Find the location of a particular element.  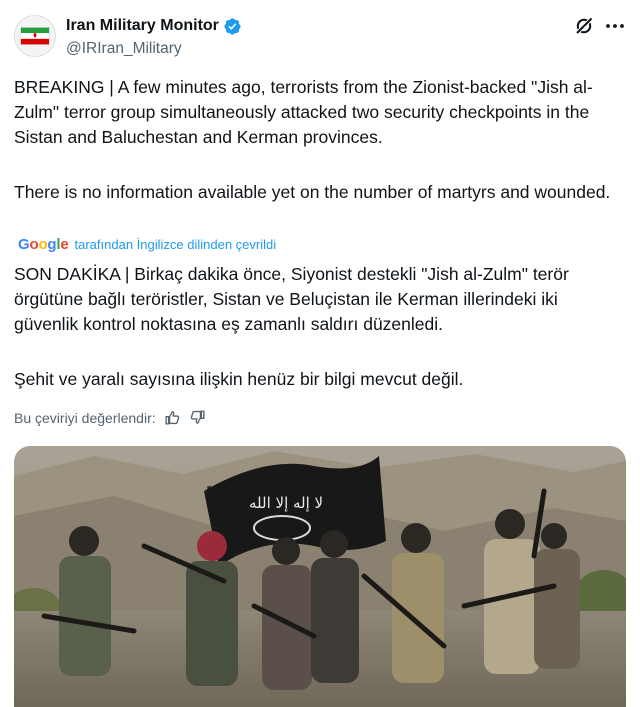

post-header: Iran Military Monitor @IRIran_Military is located at coordinates (320, 36).